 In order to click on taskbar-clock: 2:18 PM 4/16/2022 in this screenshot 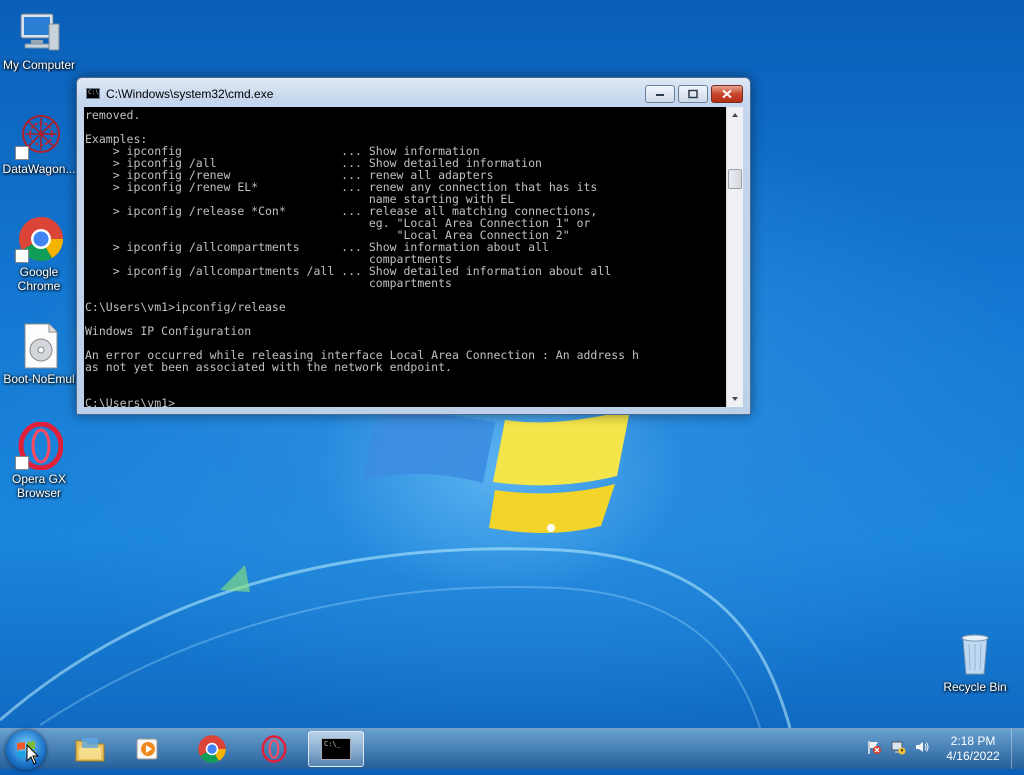, I will do `click(973, 749)`.